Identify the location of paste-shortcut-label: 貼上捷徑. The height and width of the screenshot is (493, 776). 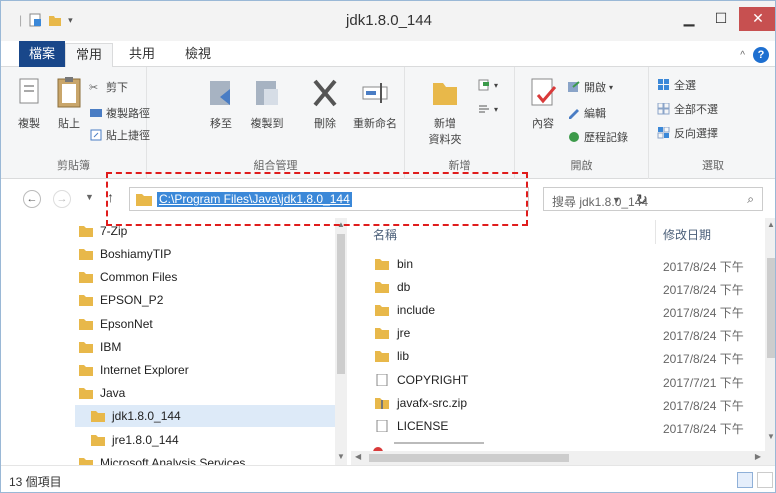
(128, 136).